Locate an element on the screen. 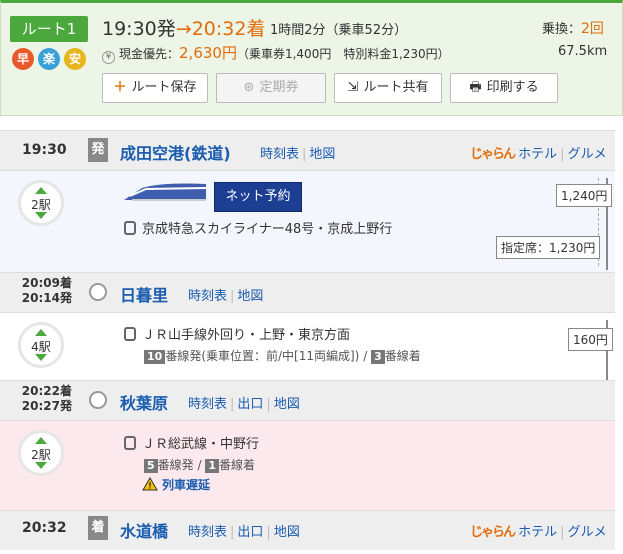  platform-arr-number: 3 is located at coordinates (378, 357).